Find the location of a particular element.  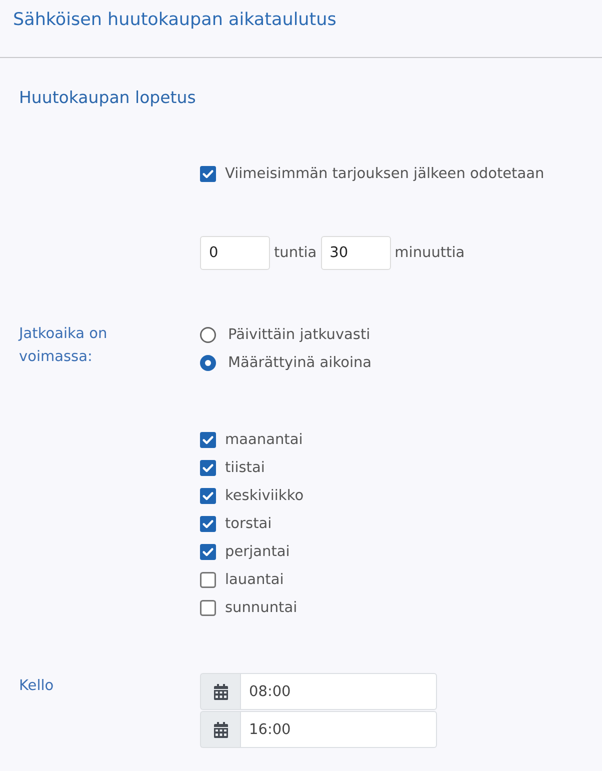

day-label: perjantai is located at coordinates (257, 552).